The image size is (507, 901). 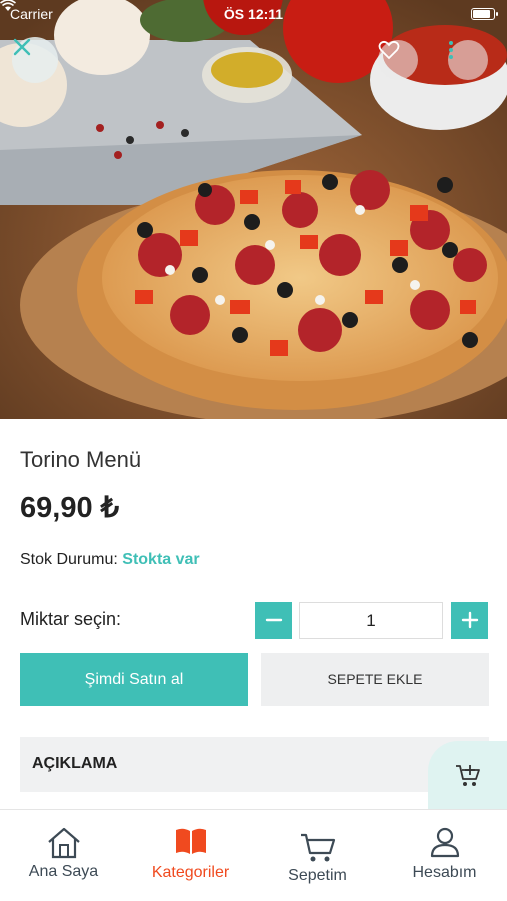 I want to click on quantity-label: Miktar seçin:, so click(x=71, y=619).